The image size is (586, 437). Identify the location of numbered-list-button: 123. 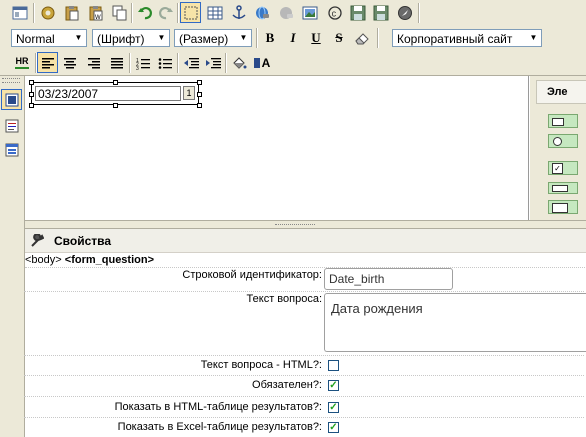
(143, 63).